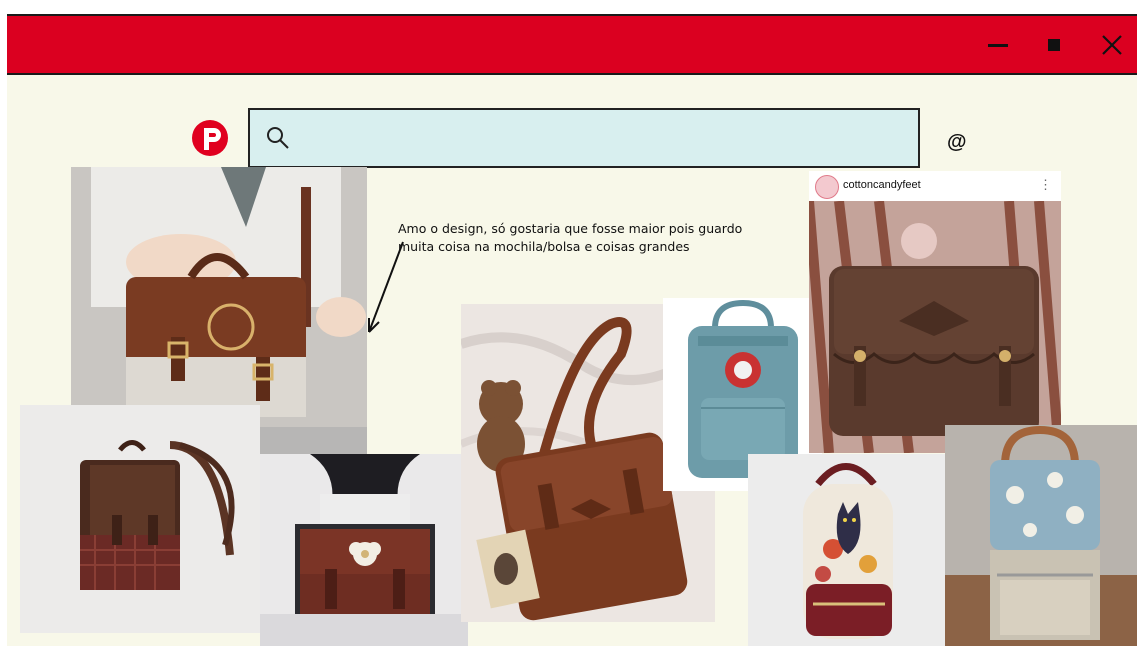  I want to click on search-icon, so click(278, 138).